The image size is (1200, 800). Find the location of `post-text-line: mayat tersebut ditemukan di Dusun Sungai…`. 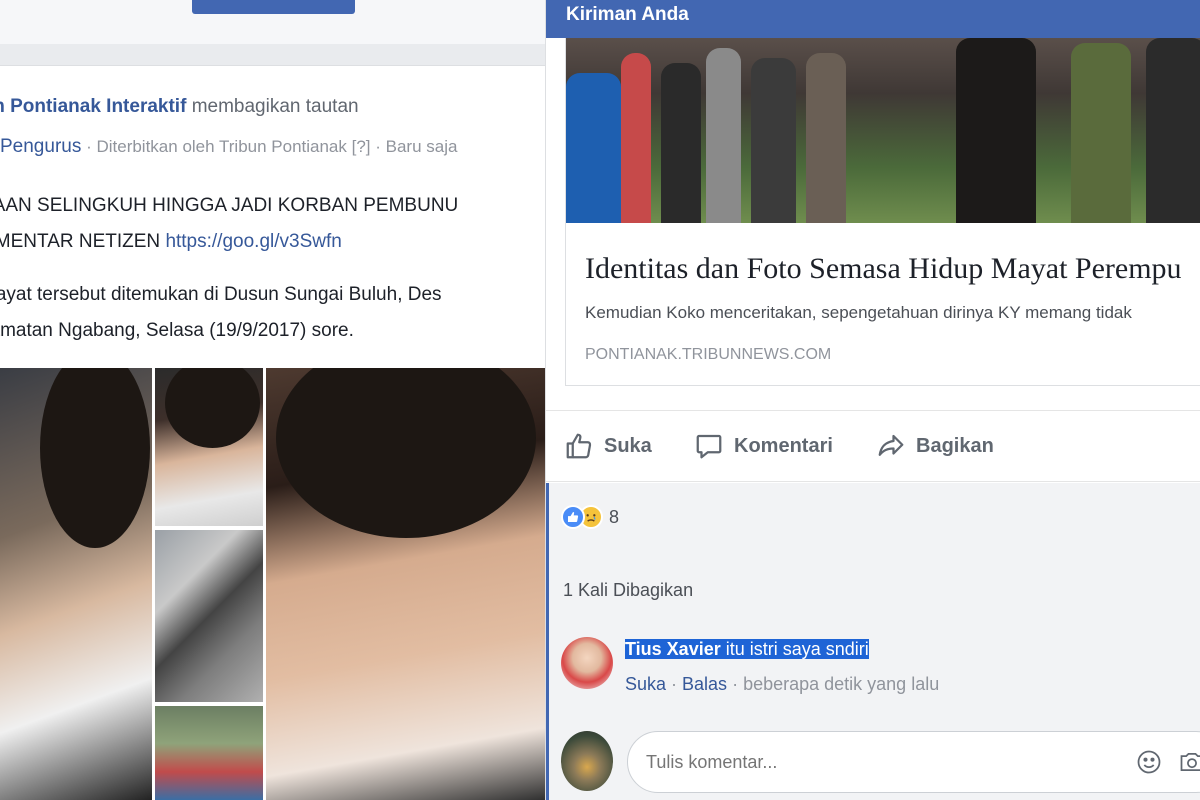

post-text-line: mayat tersebut ditemukan di Dusun Sungai… is located at coordinates (221, 294).